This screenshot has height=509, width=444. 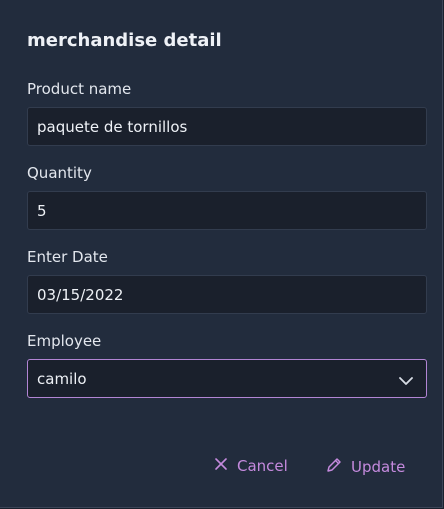 I want to click on employee-value: camilo, so click(x=62, y=379).